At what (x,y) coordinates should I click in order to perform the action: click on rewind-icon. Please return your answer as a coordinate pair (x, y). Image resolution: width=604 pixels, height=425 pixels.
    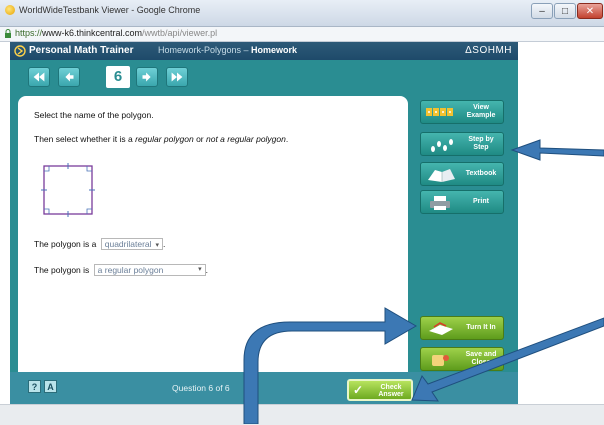
    Looking at the image, I should click on (39, 77).